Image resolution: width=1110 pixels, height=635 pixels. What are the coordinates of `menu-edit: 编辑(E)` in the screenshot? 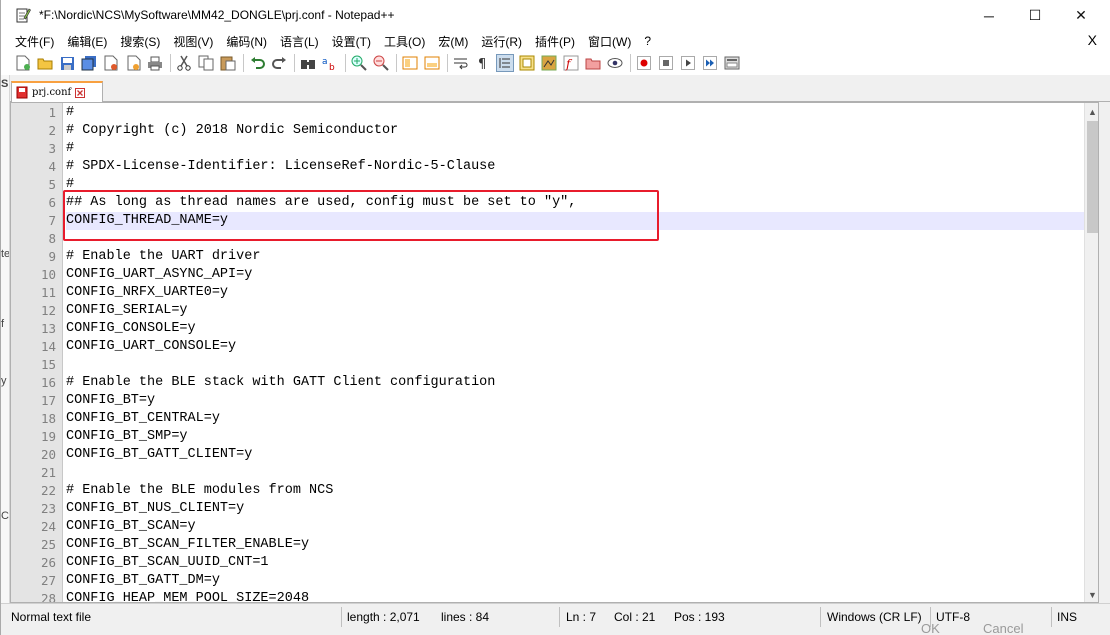 It's located at (87, 41).